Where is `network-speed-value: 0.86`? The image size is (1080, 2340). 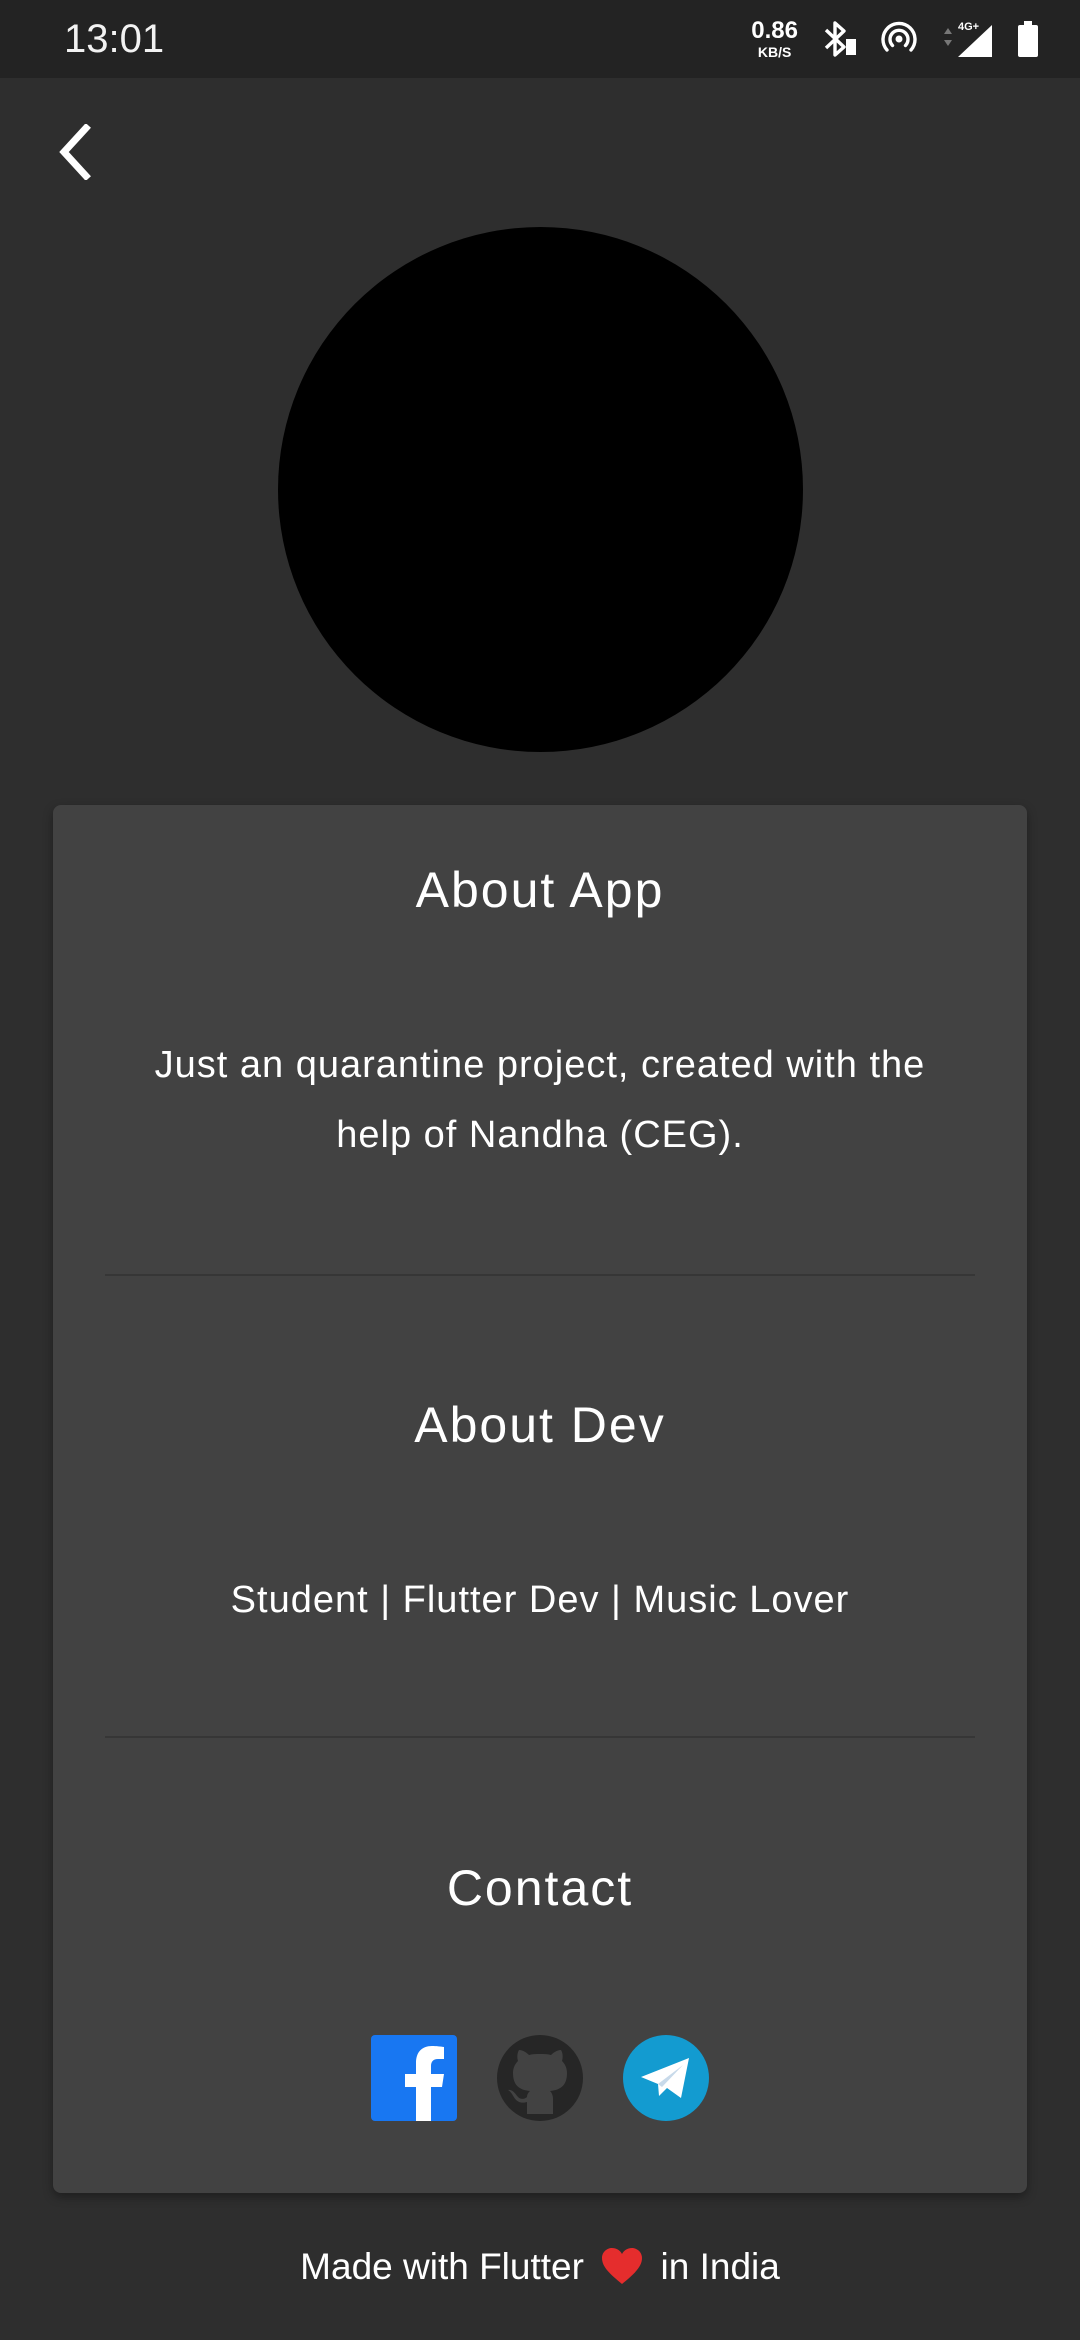
network-speed-value: 0.86 is located at coordinates (774, 30).